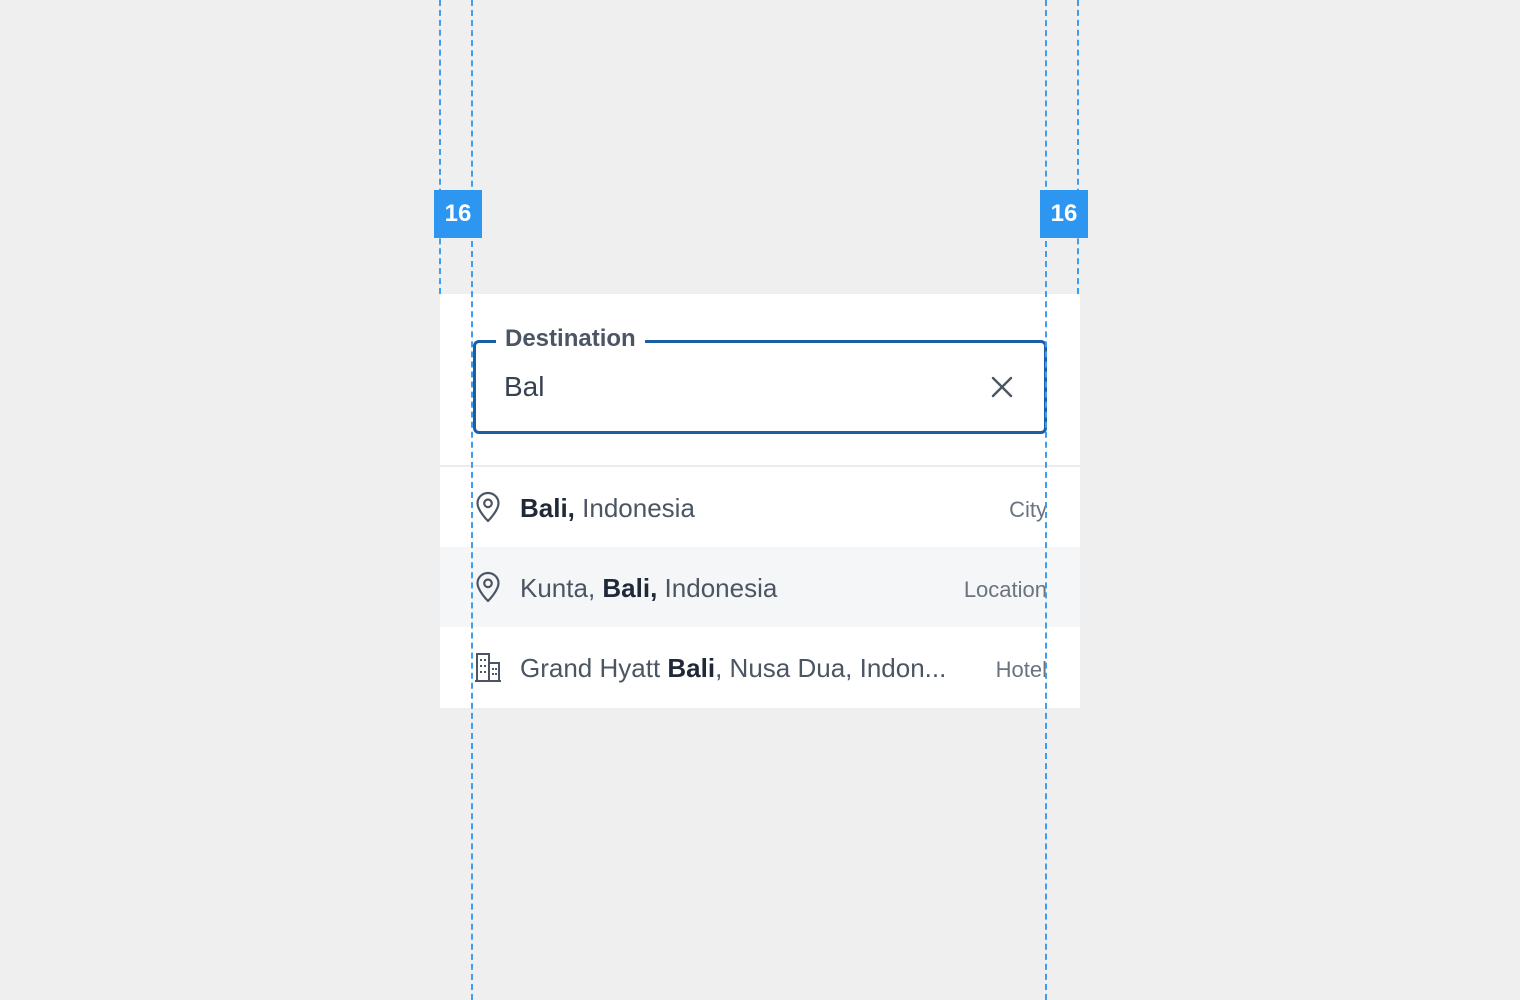  I want to click on suggestion-prefix: Grand Hyatt, so click(594, 668).